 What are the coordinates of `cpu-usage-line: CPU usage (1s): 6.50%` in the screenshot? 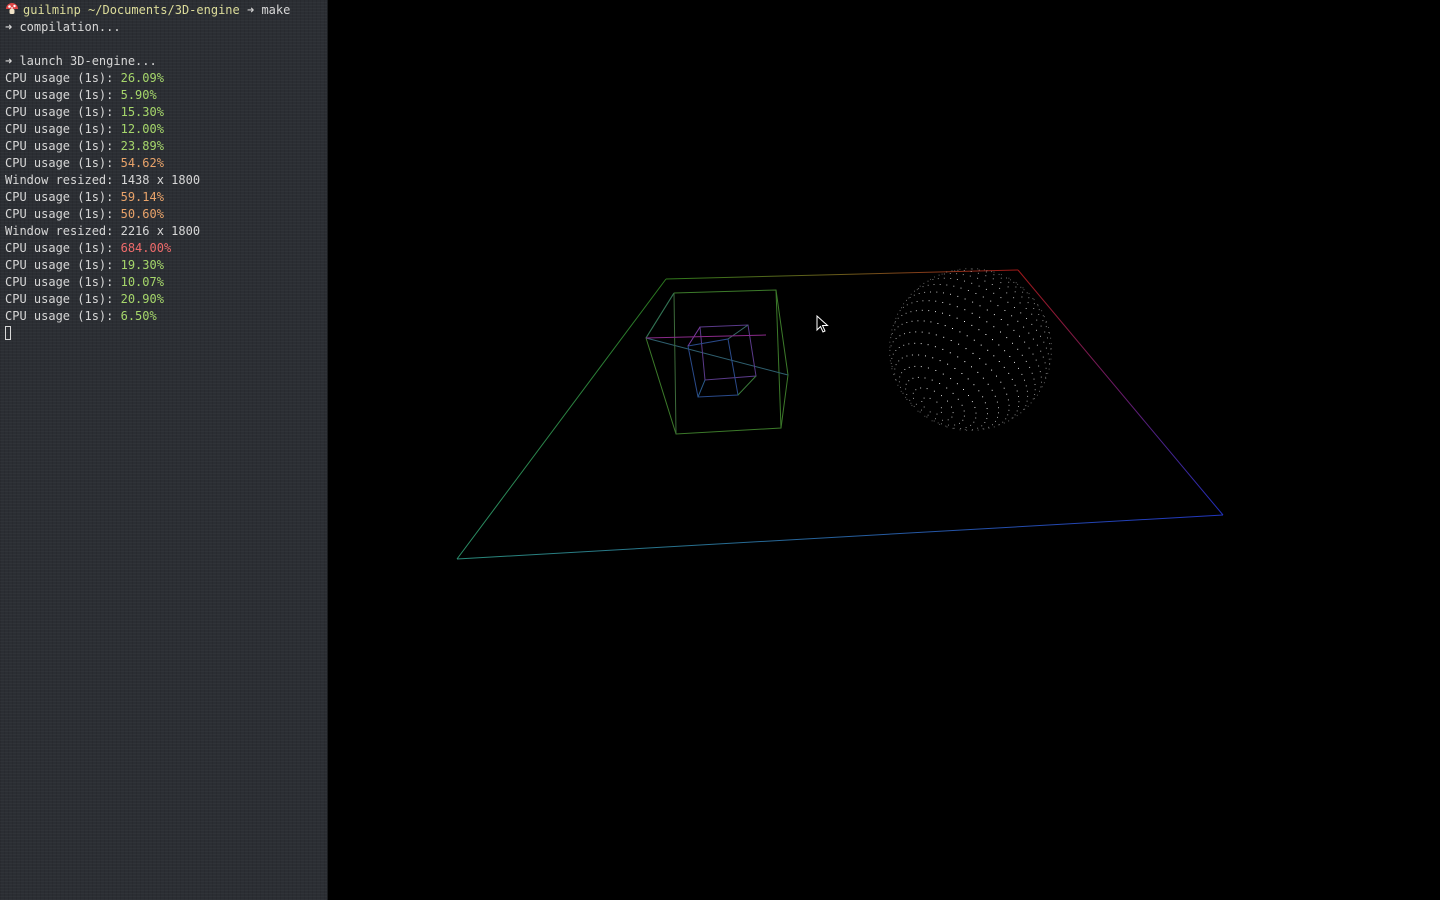 It's located at (165, 316).